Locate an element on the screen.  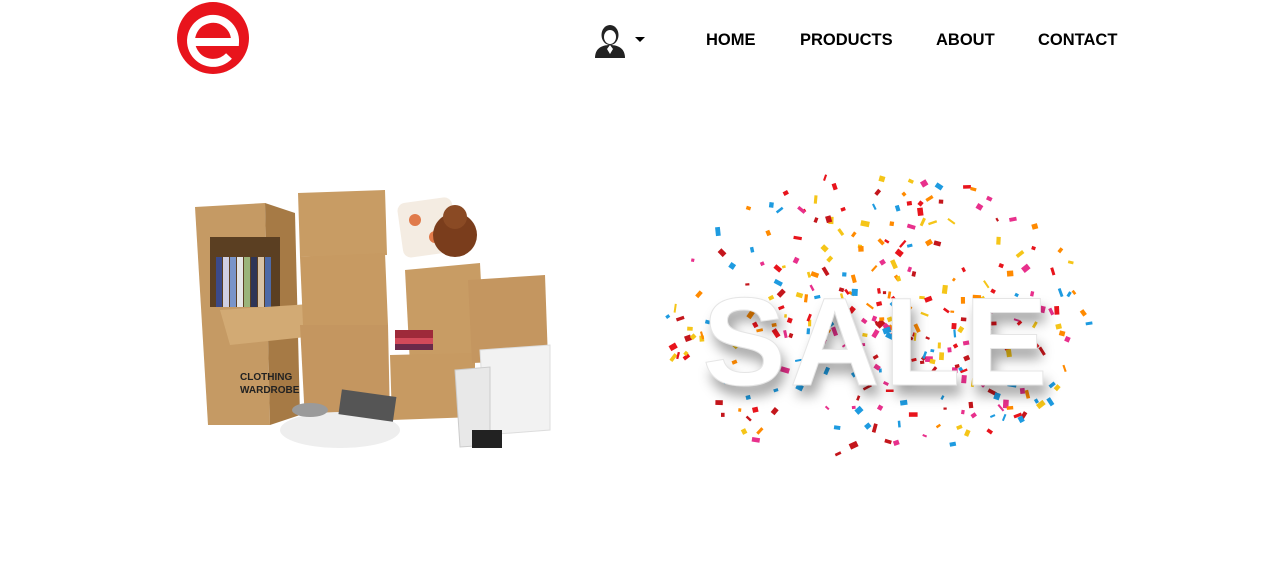
user-menu-dropdown is located at coordinates (619, 41).